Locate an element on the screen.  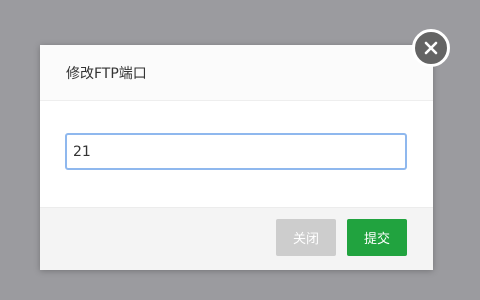
close-icon is located at coordinates (431, 48).